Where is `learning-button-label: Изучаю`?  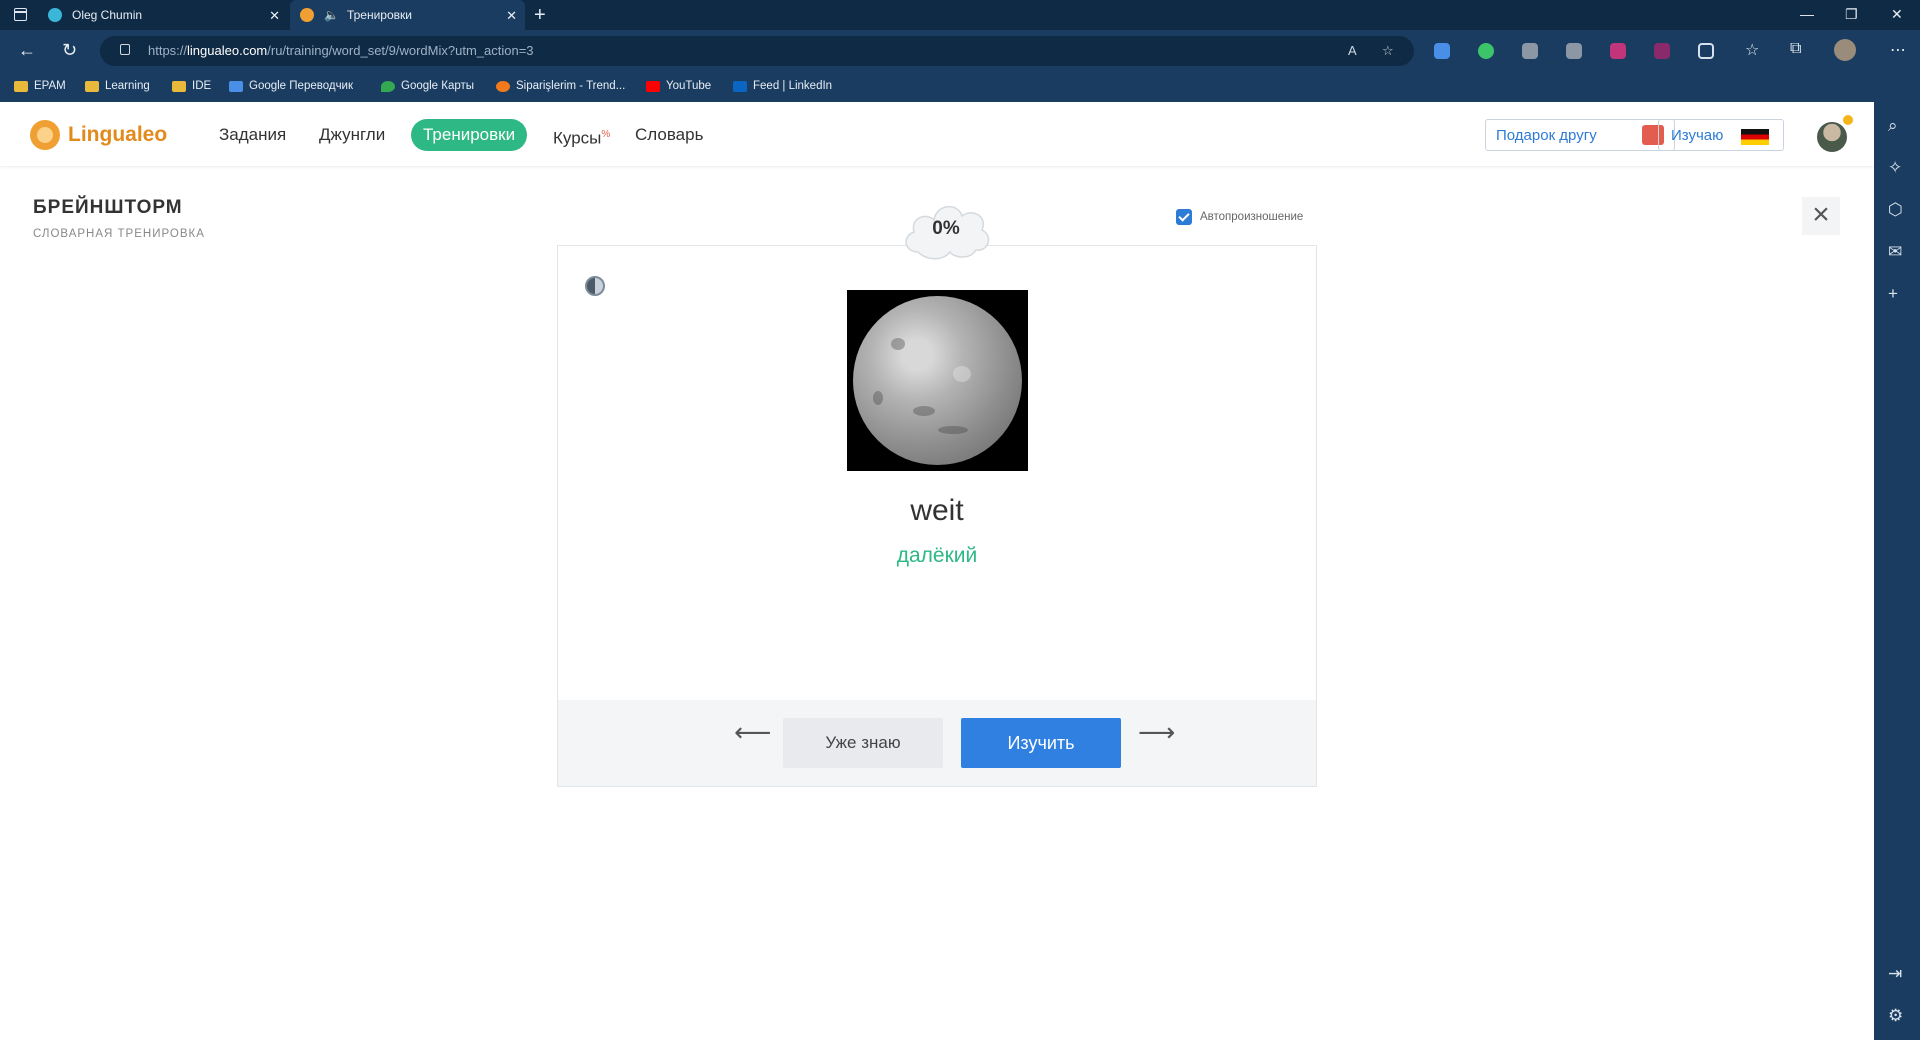 learning-button-label: Изучаю is located at coordinates (1697, 135).